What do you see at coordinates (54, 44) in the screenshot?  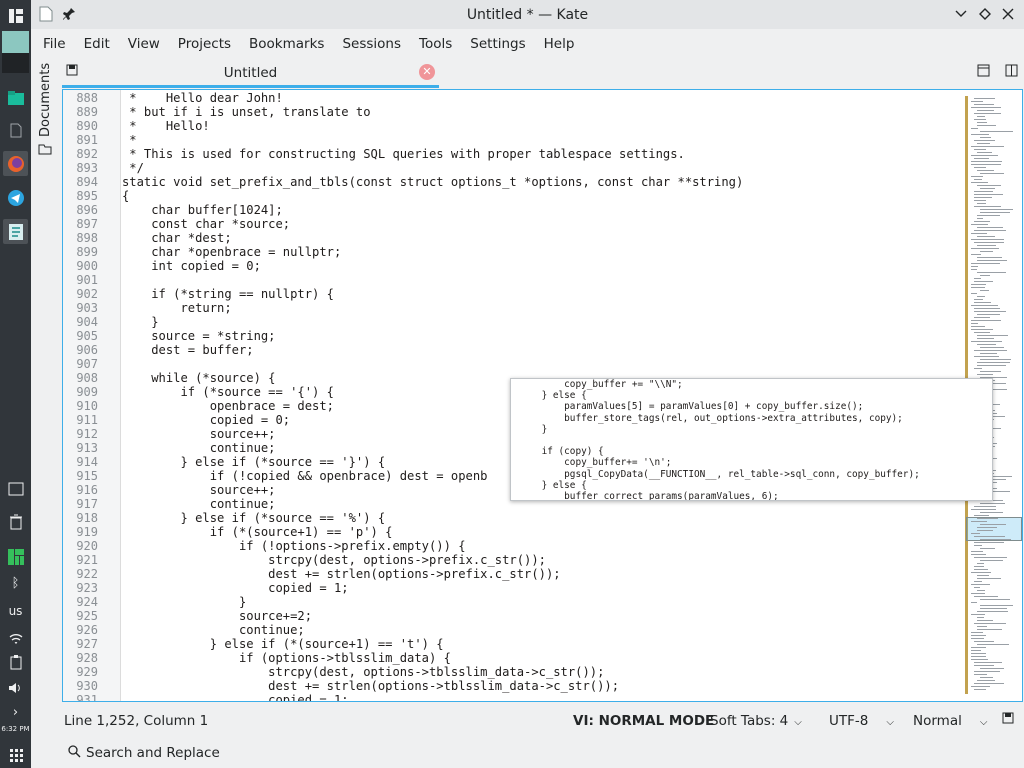 I see `menu-file: File` at bounding box center [54, 44].